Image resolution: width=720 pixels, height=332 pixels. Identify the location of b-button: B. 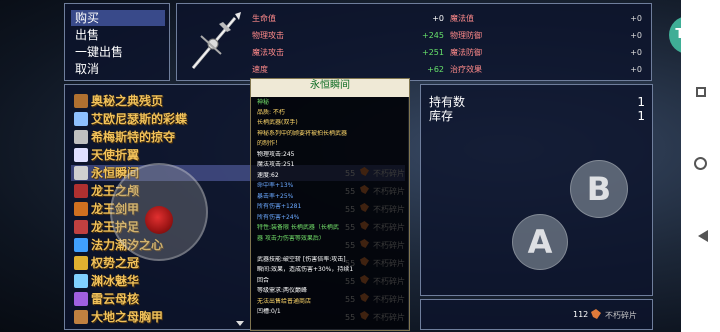
(599, 189).